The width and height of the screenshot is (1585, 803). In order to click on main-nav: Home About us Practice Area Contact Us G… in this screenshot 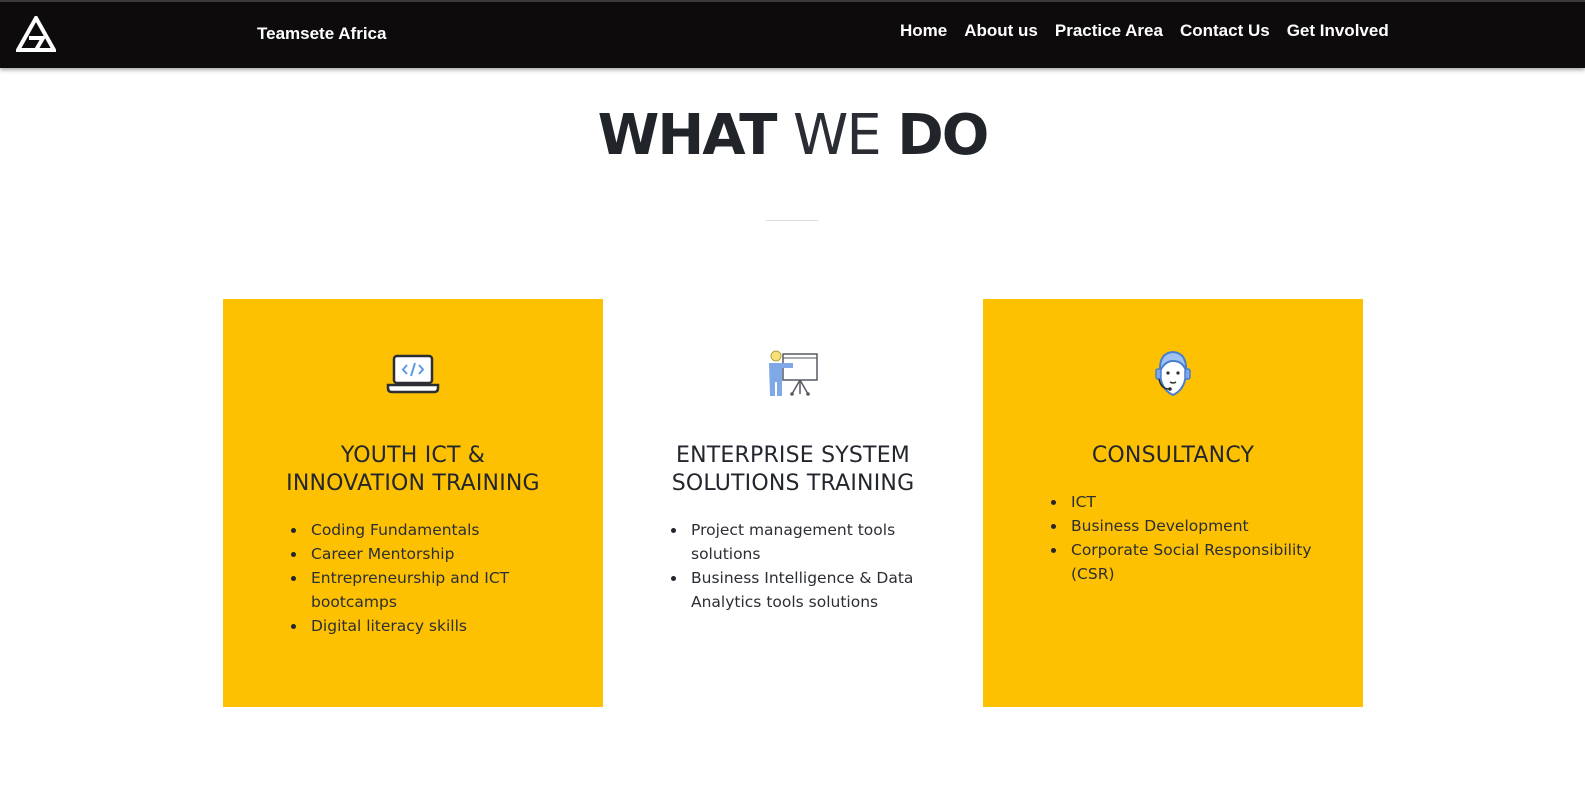, I will do `click(1153, 31)`.